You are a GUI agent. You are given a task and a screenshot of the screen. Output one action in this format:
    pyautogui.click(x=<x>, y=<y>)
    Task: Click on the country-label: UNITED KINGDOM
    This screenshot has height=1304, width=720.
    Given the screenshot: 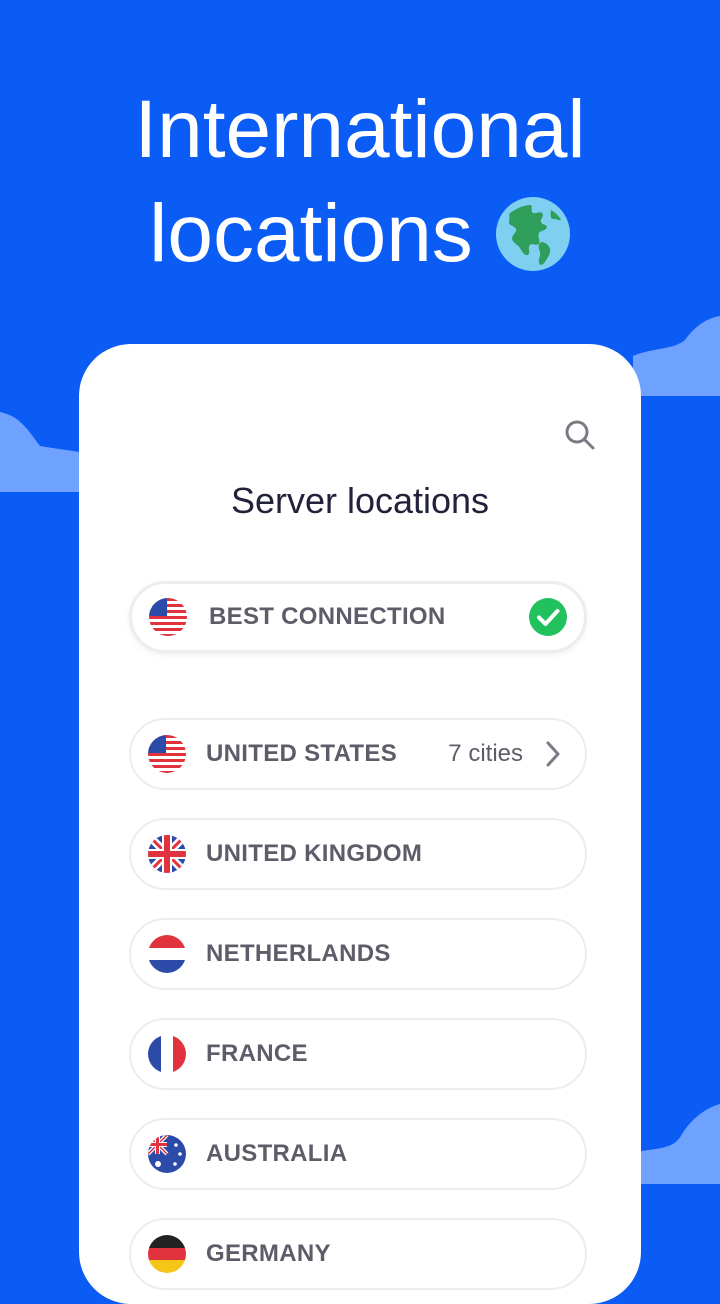 What is the action you would take?
    pyautogui.click(x=314, y=853)
    